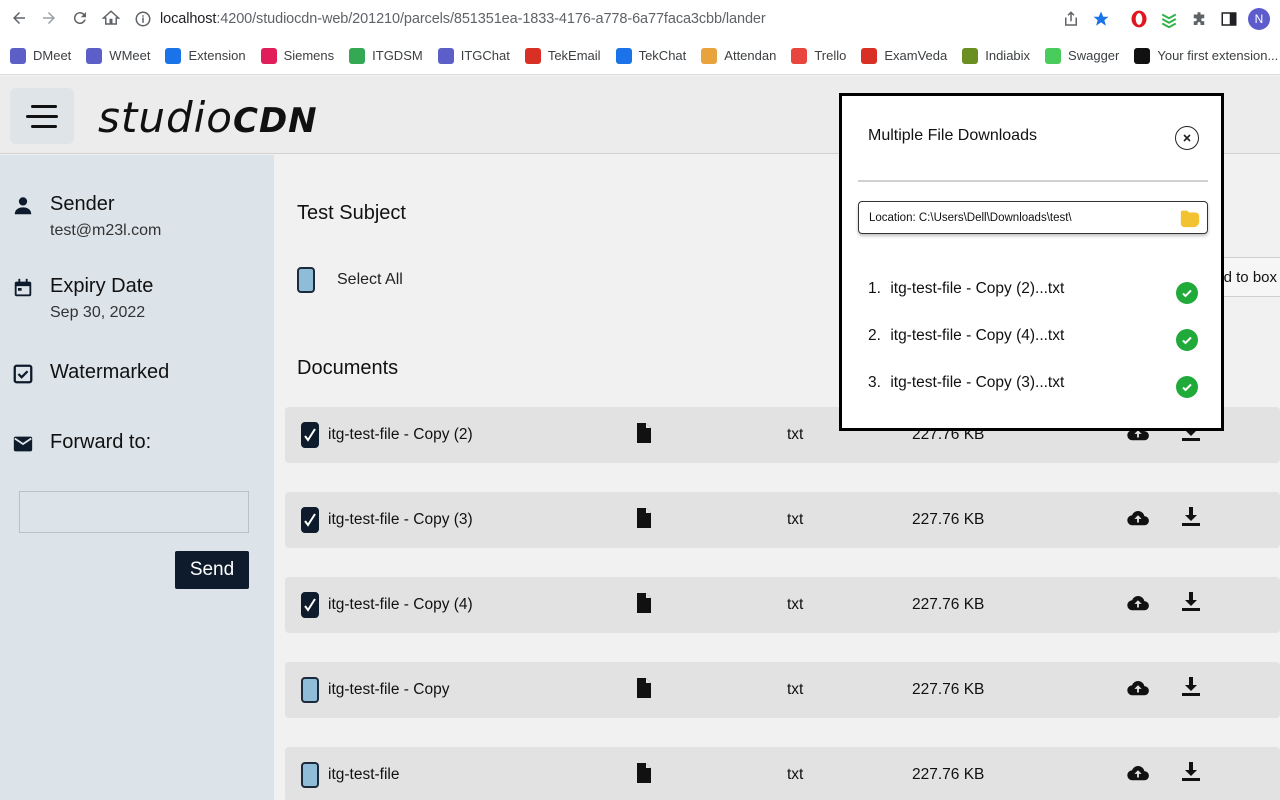 This screenshot has height=800, width=1280. I want to click on dialog-divider, so click(1033, 181).